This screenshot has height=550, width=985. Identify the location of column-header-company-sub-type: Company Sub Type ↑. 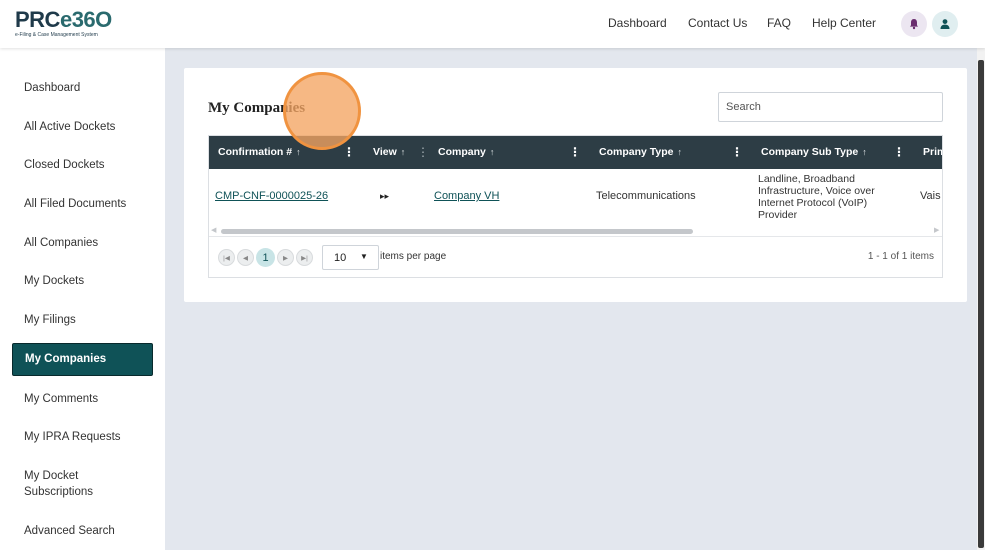
(814, 152).